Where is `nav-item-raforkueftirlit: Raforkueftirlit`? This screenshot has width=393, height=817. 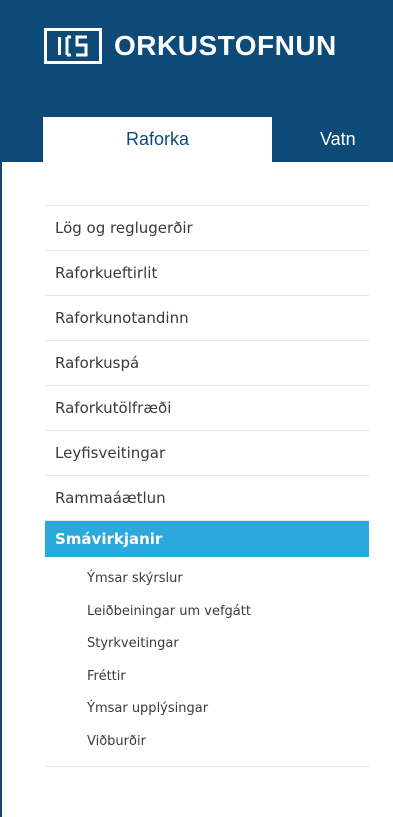
nav-item-raforkueftirlit: Raforkueftirlit is located at coordinates (207, 273).